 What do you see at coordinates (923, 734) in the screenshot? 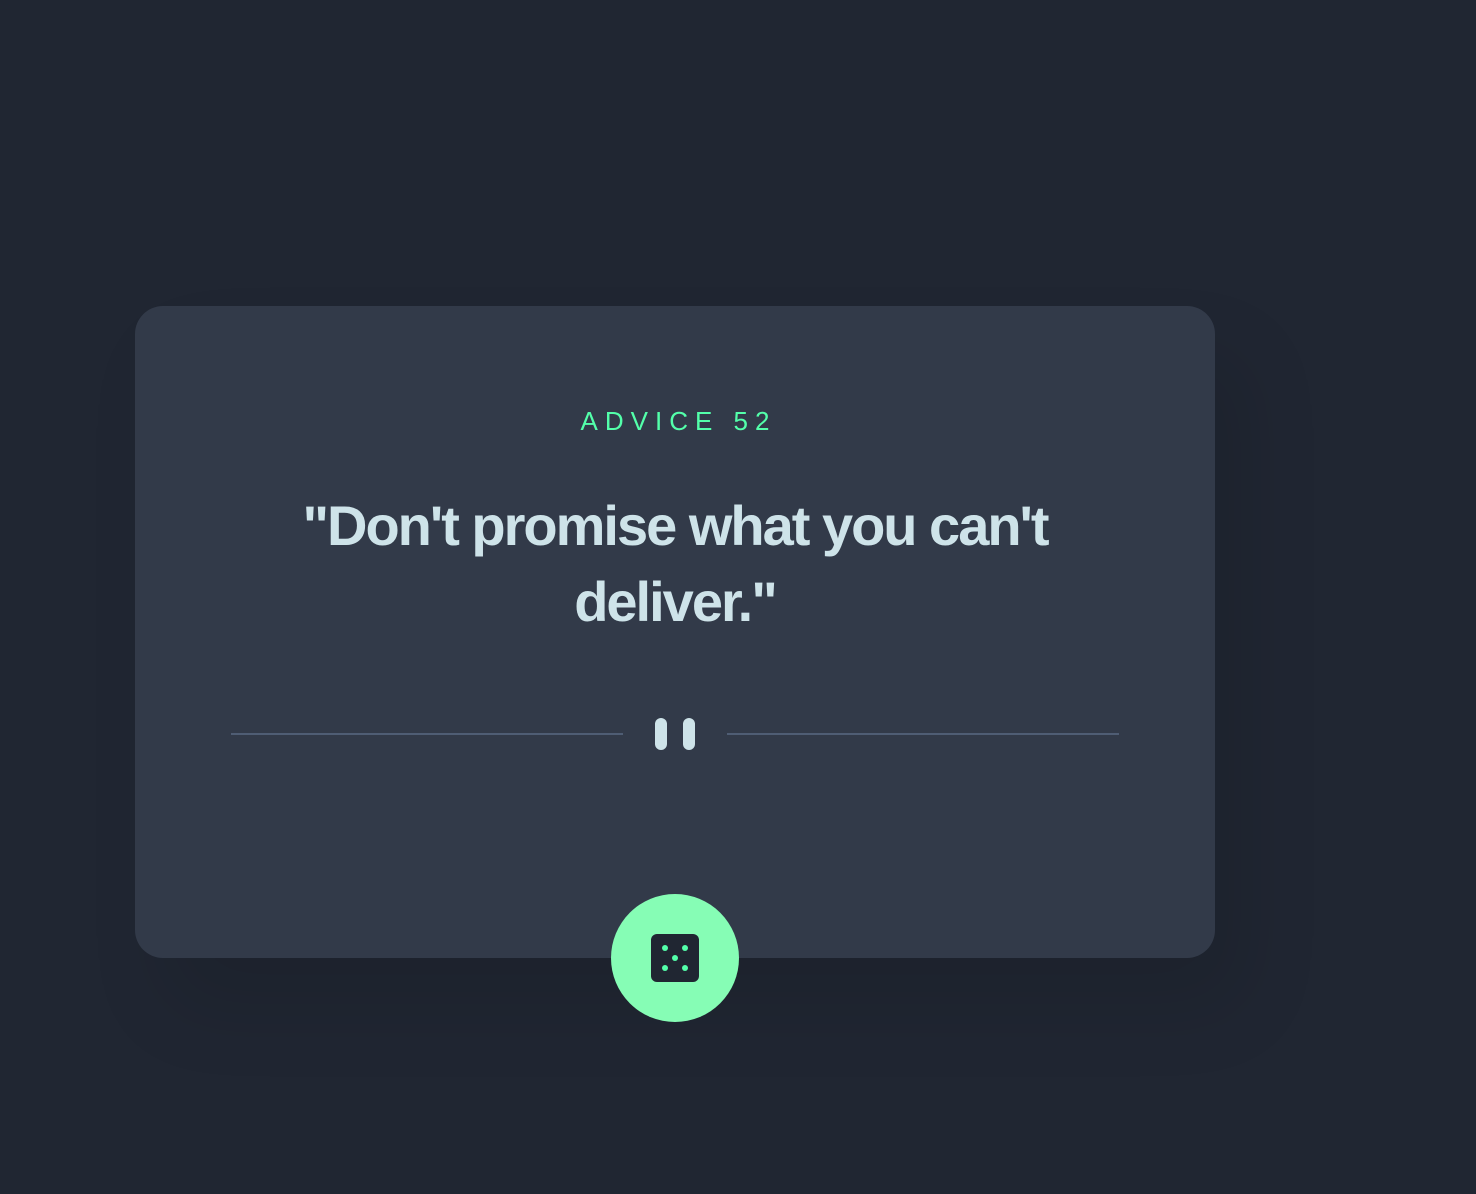
I see `divider-line-right` at bounding box center [923, 734].